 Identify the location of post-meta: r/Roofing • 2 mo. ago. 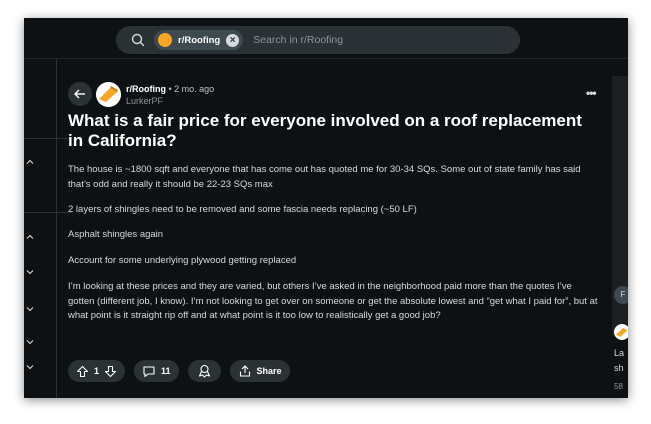
(170, 89).